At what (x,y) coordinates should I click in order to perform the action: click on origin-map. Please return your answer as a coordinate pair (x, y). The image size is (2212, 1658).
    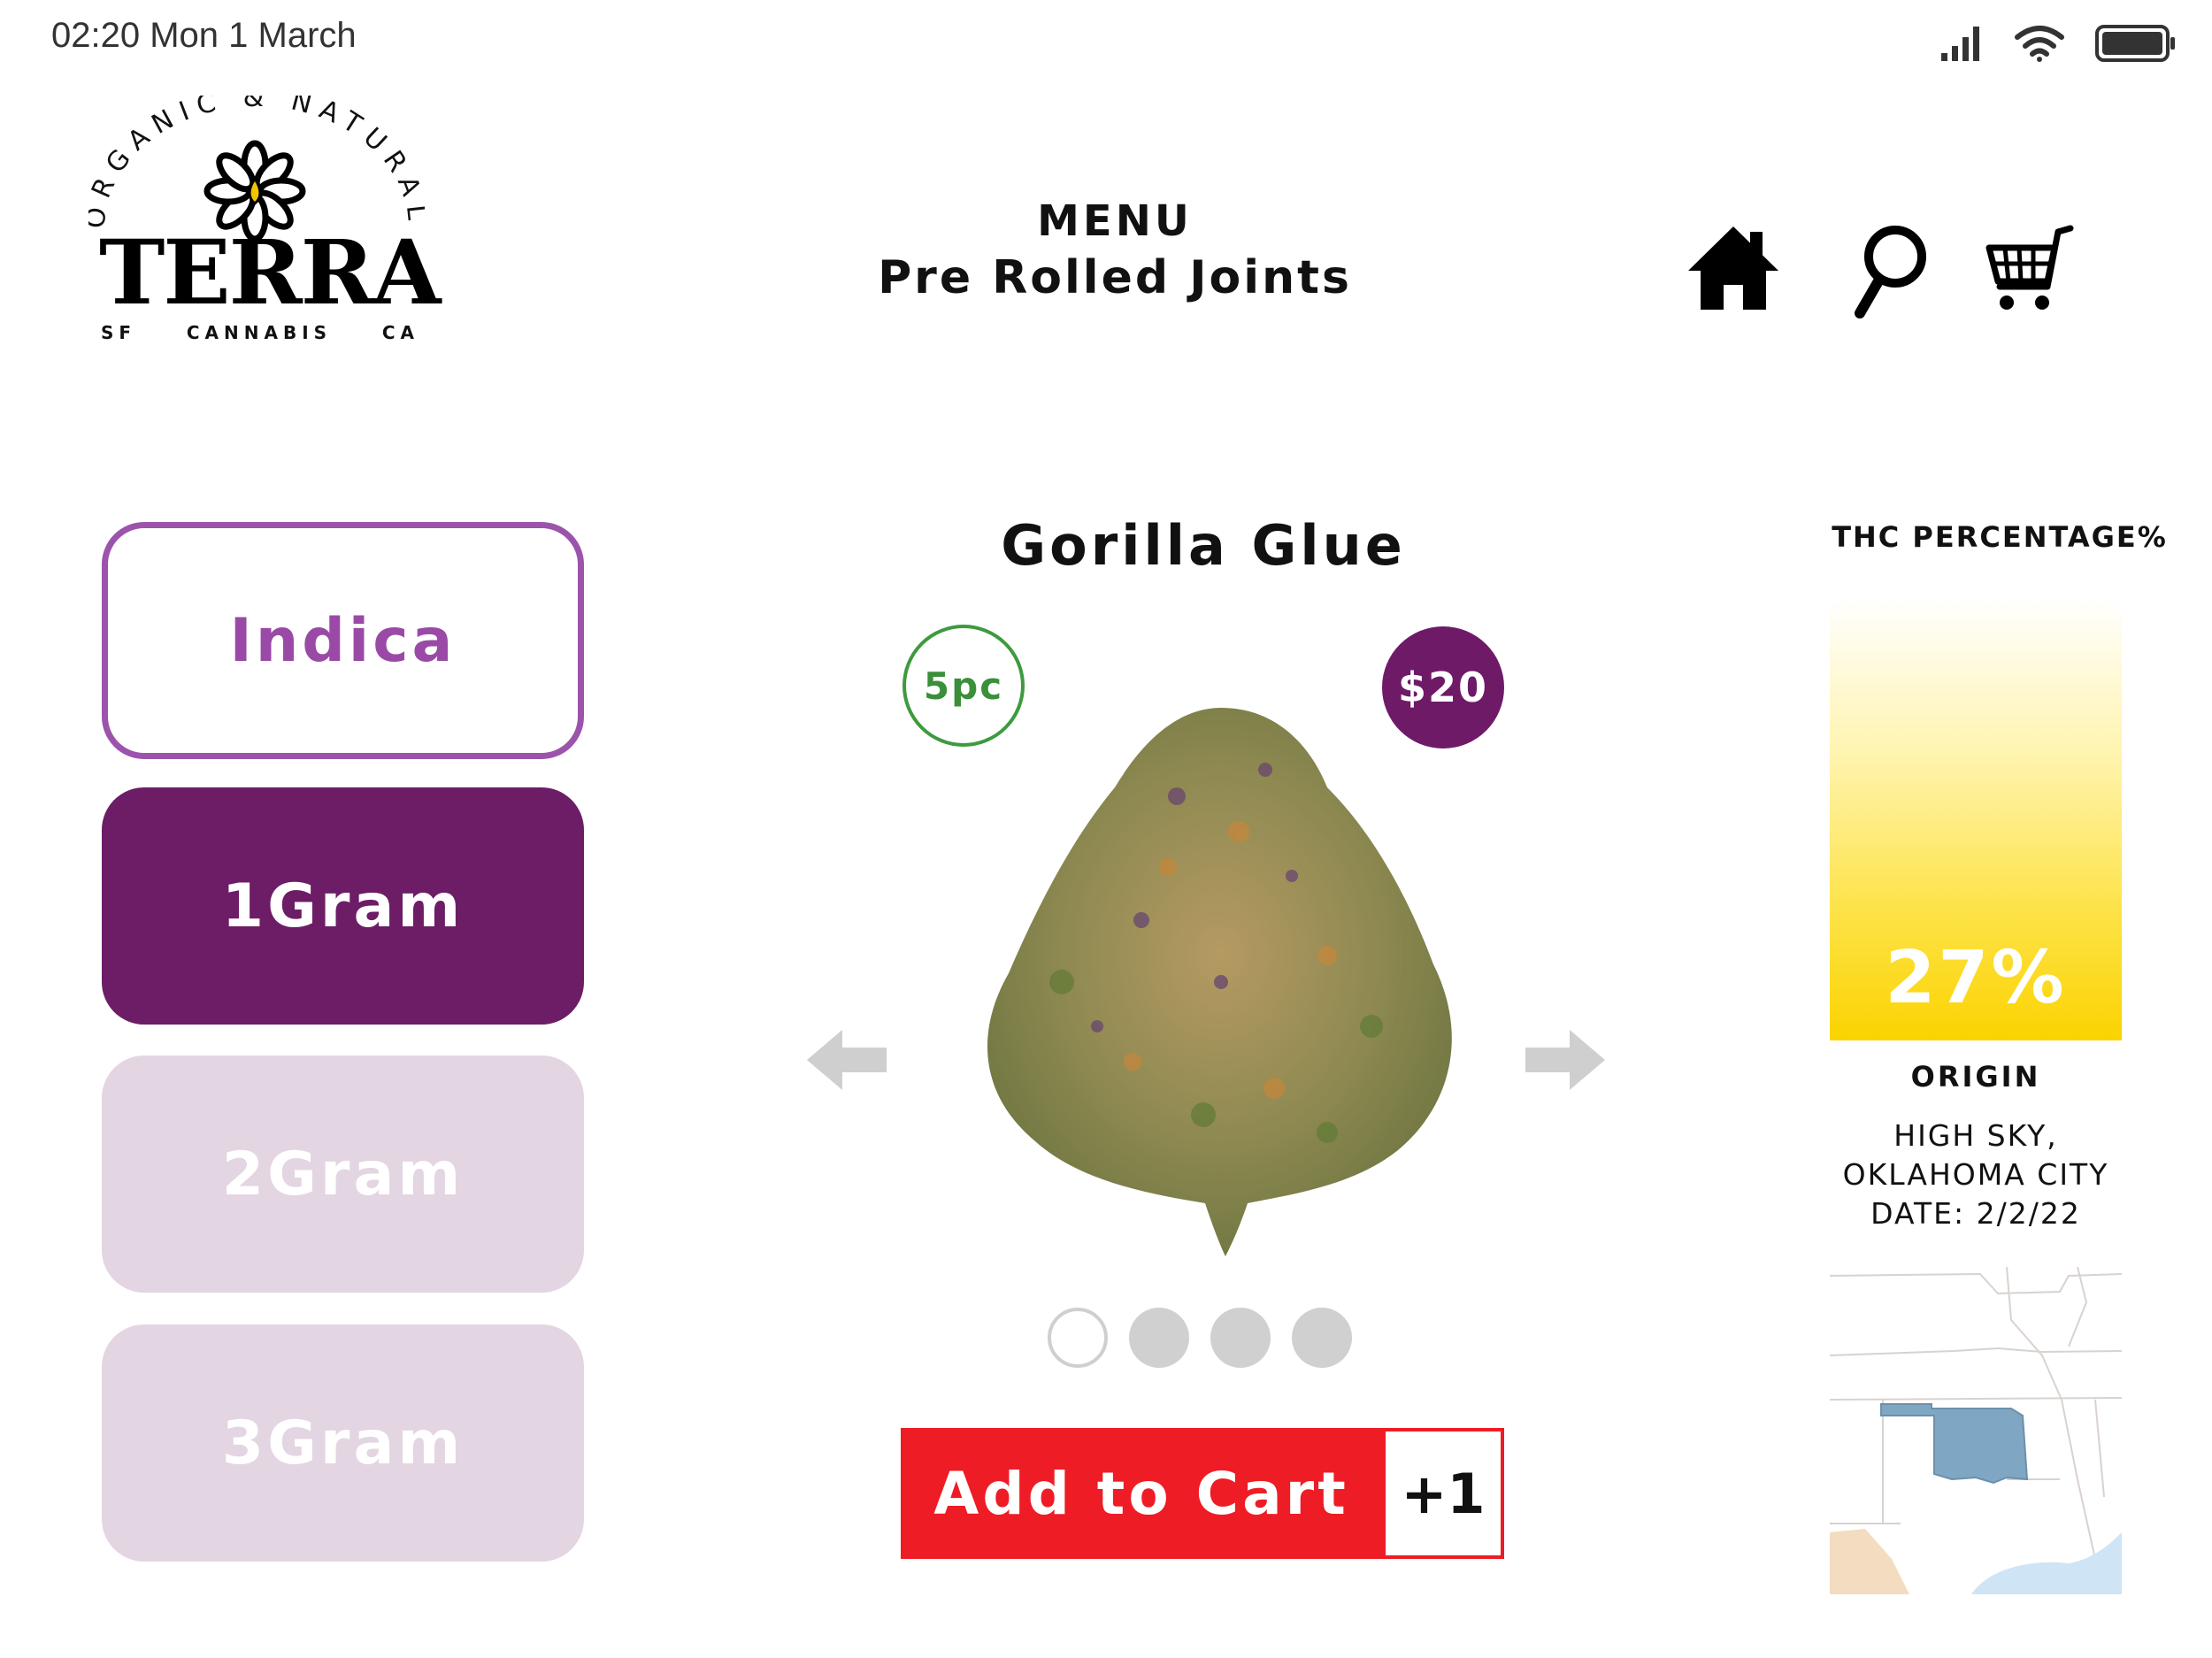
    Looking at the image, I should click on (1976, 1431).